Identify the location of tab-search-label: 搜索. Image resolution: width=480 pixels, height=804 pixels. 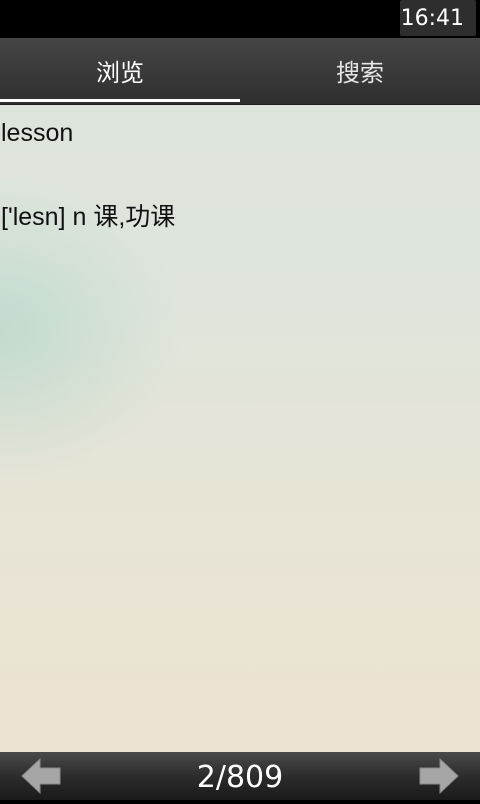
(360, 73).